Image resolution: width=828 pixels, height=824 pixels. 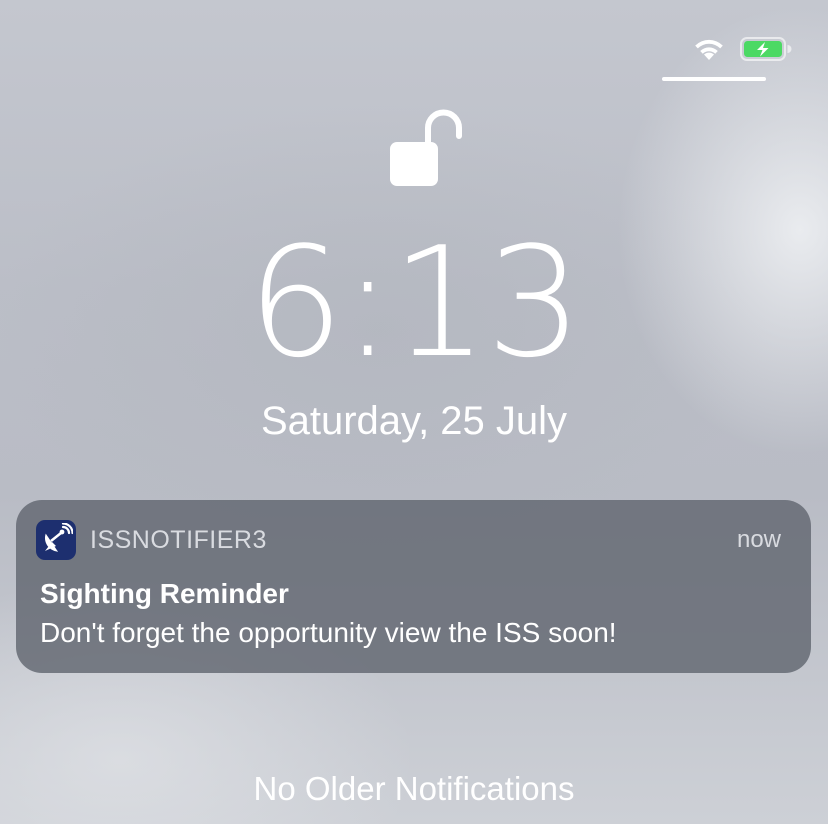 I want to click on no-older-notifications-label: No Older Notifications, so click(x=414, y=788).